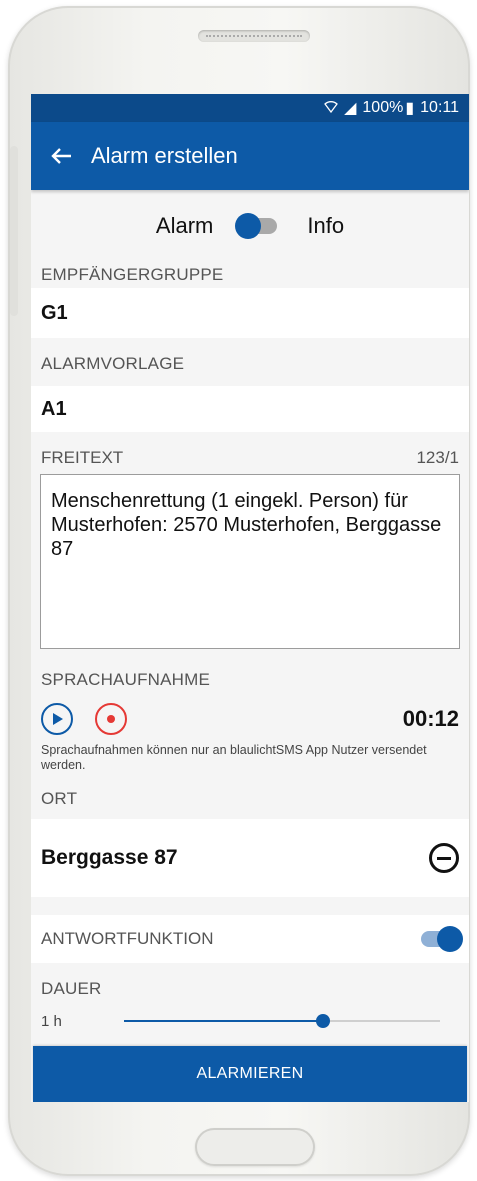 Image resolution: width=477 pixels, height=1181 pixels. I want to click on mode-switch, so click(256, 226).